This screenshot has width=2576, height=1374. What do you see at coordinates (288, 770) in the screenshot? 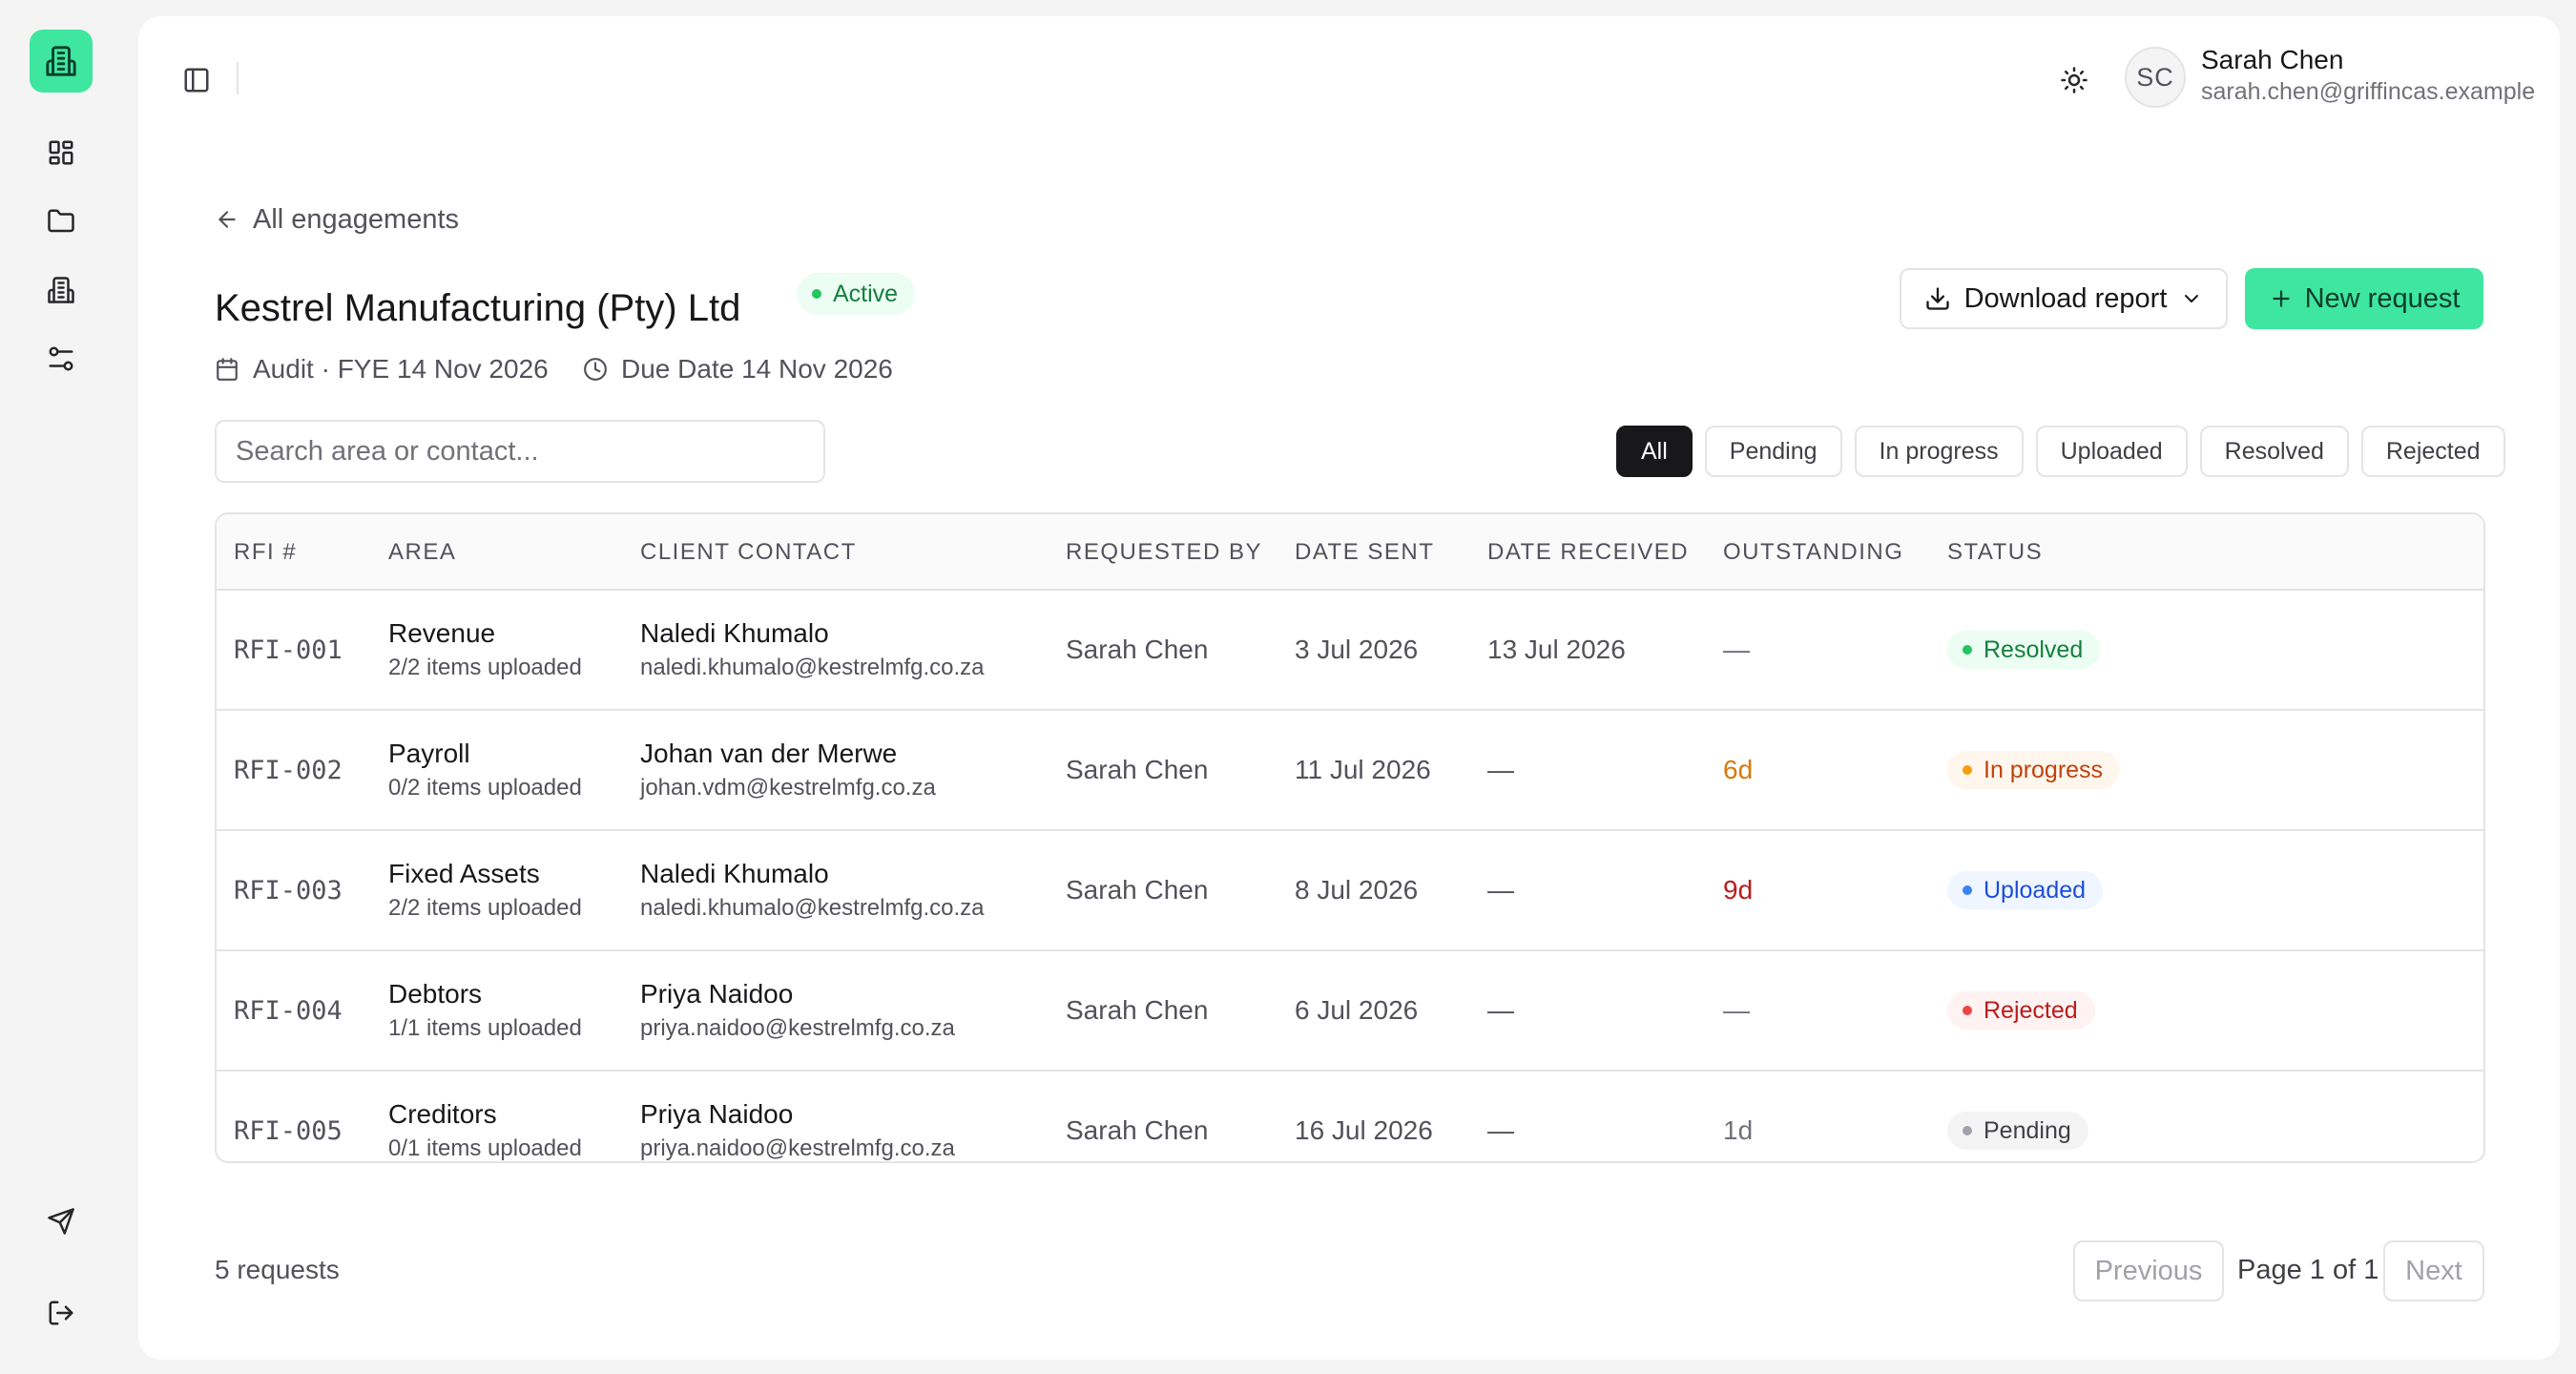
I see `rfi-id-cell: RFI-002` at bounding box center [288, 770].